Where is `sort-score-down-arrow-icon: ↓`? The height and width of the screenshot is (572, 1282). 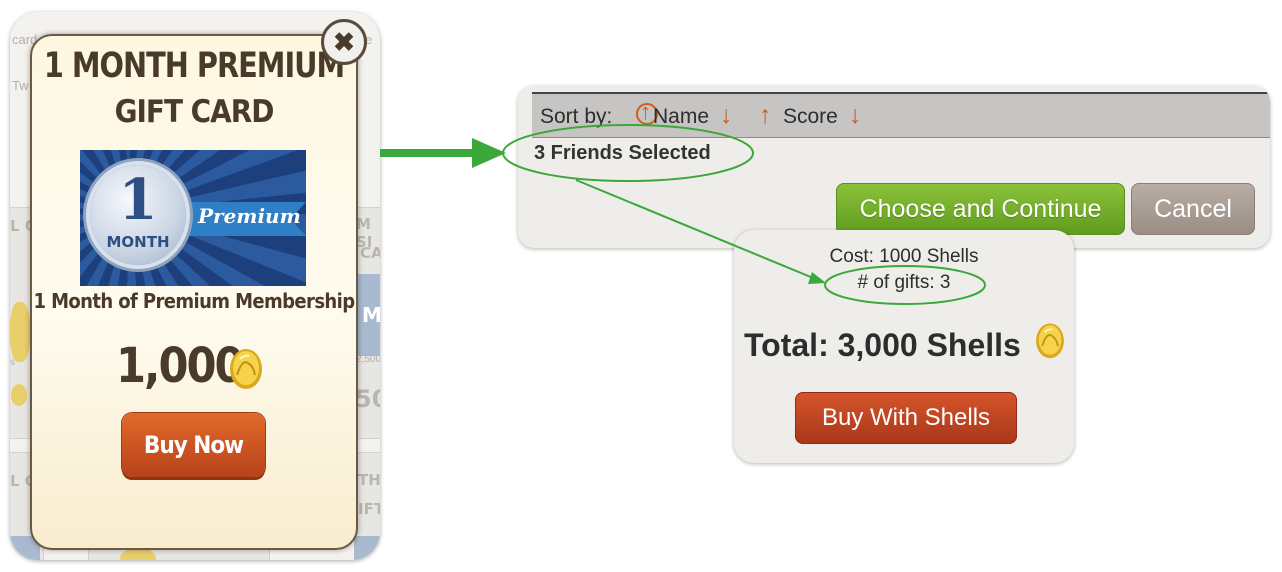
sort-score-down-arrow-icon: ↓ is located at coordinates (855, 115).